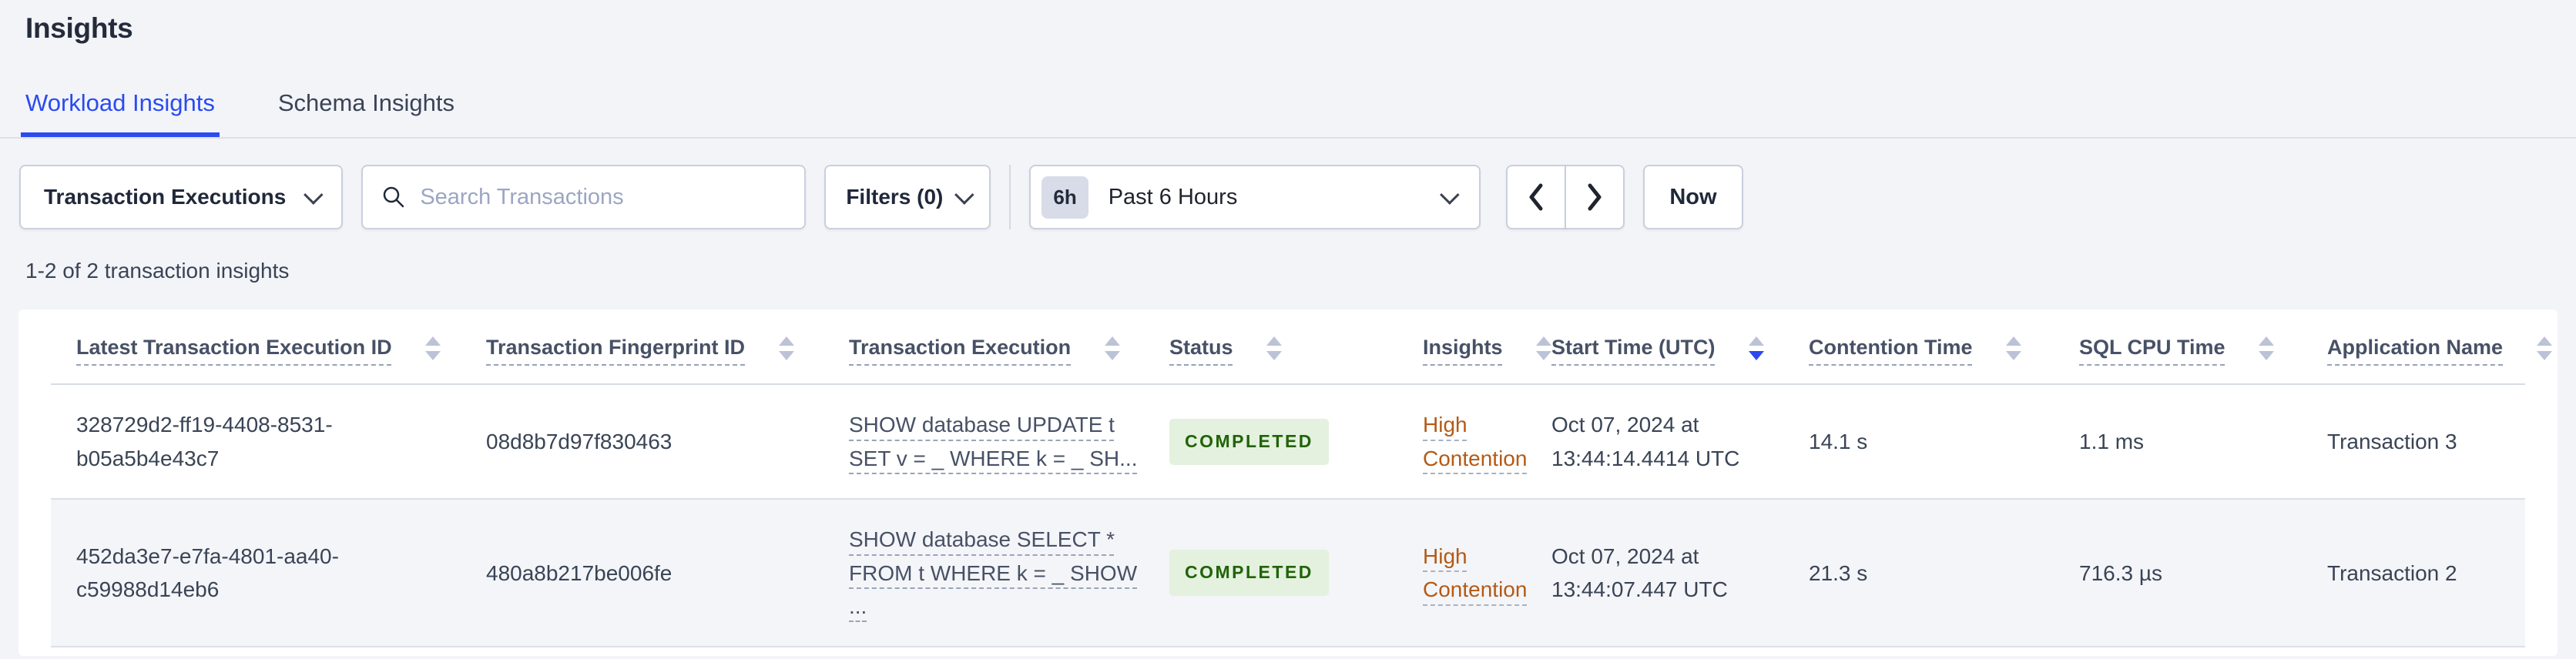 This screenshot has width=2576, height=659. What do you see at coordinates (268, 347) in the screenshot?
I see `column-header-latest-transaction-execution-id: Latest Transaction Execution ID` at bounding box center [268, 347].